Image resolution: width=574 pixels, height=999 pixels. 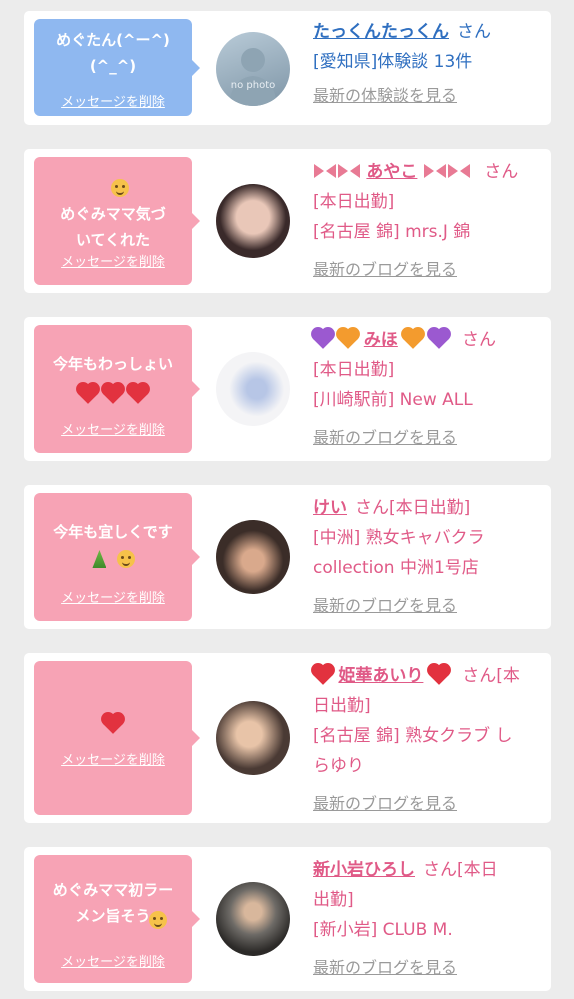 I want to click on user-name-link: 新小岩ひろし, so click(x=364, y=870).